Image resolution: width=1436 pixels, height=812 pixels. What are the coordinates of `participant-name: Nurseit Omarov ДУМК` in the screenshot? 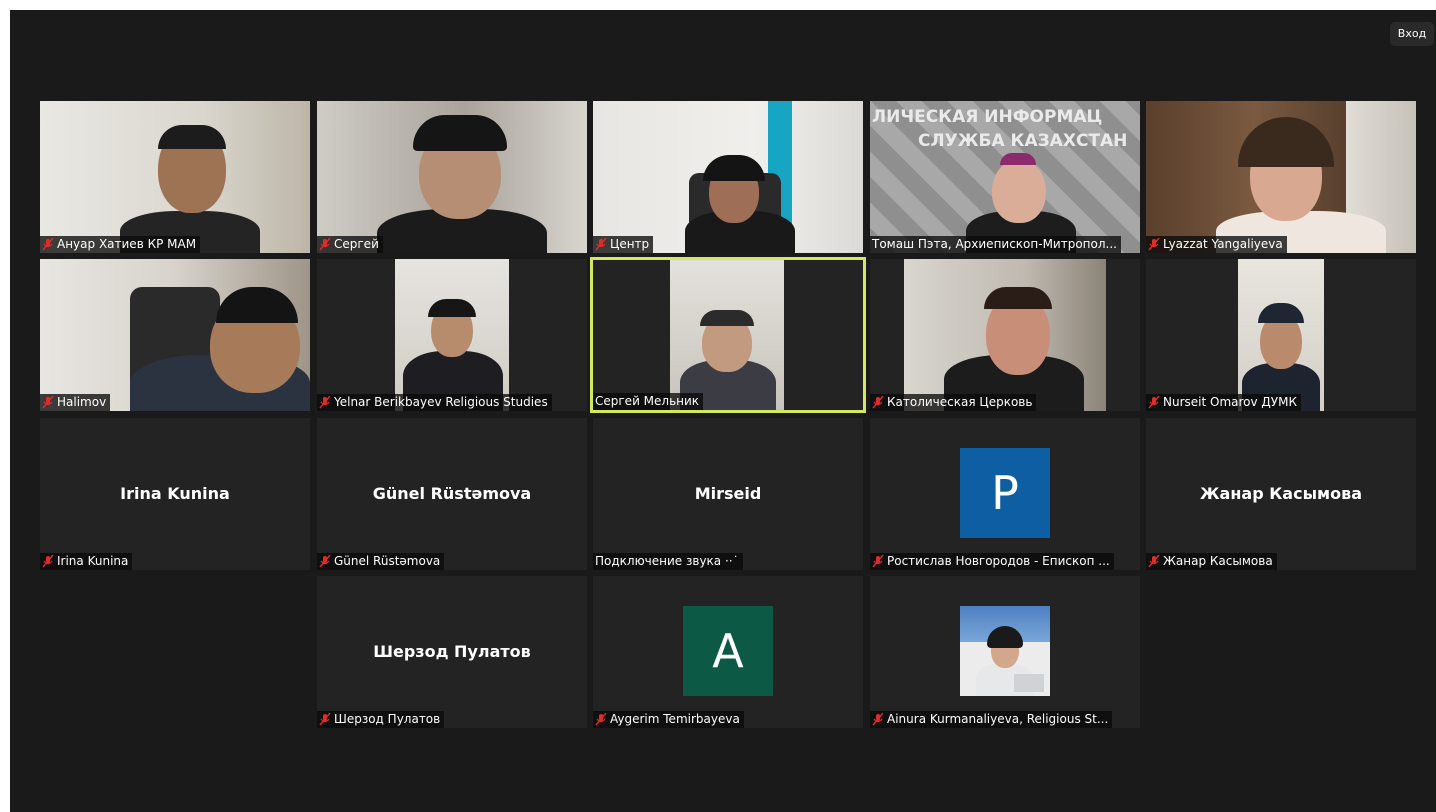 It's located at (1223, 402).